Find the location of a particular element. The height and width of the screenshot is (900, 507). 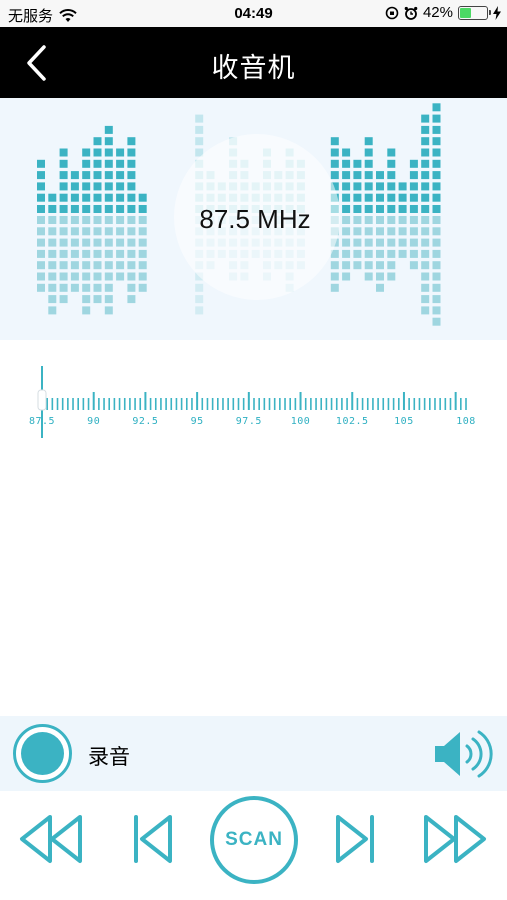

tuner-handle is located at coordinates (42, 400).